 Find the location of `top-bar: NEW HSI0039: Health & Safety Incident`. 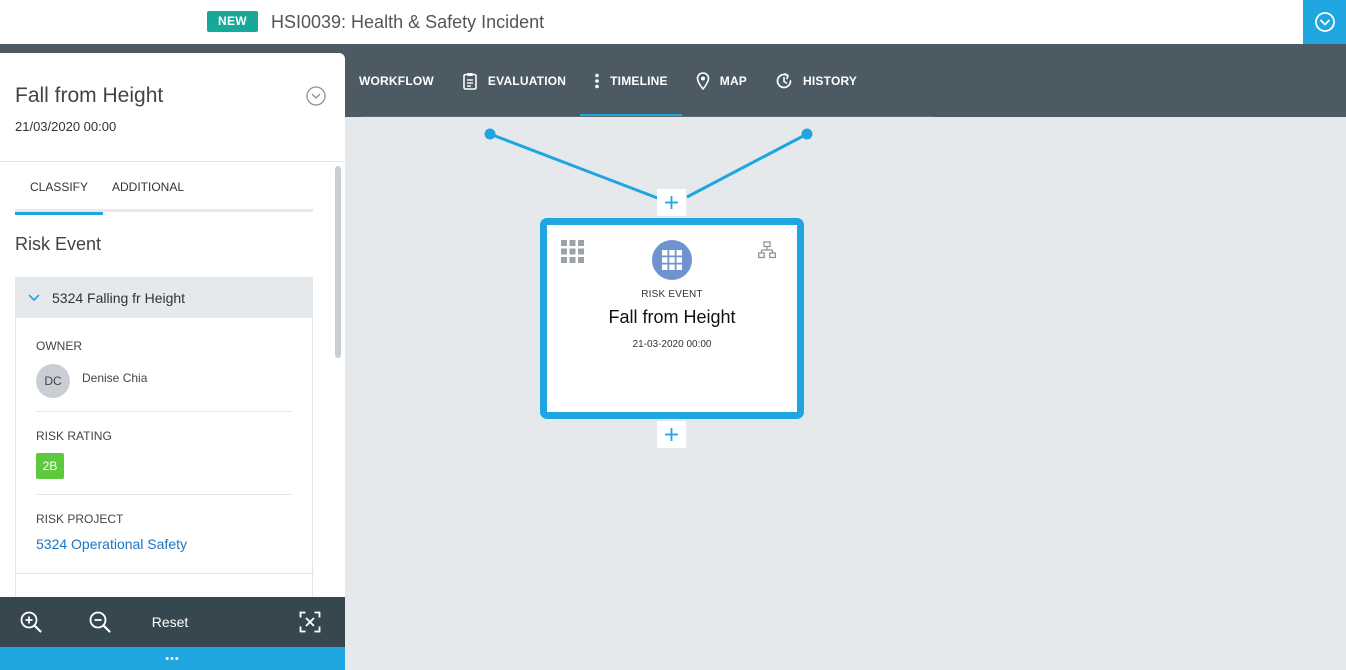

top-bar: NEW HSI0039: Health & Safety Incident is located at coordinates (673, 22).